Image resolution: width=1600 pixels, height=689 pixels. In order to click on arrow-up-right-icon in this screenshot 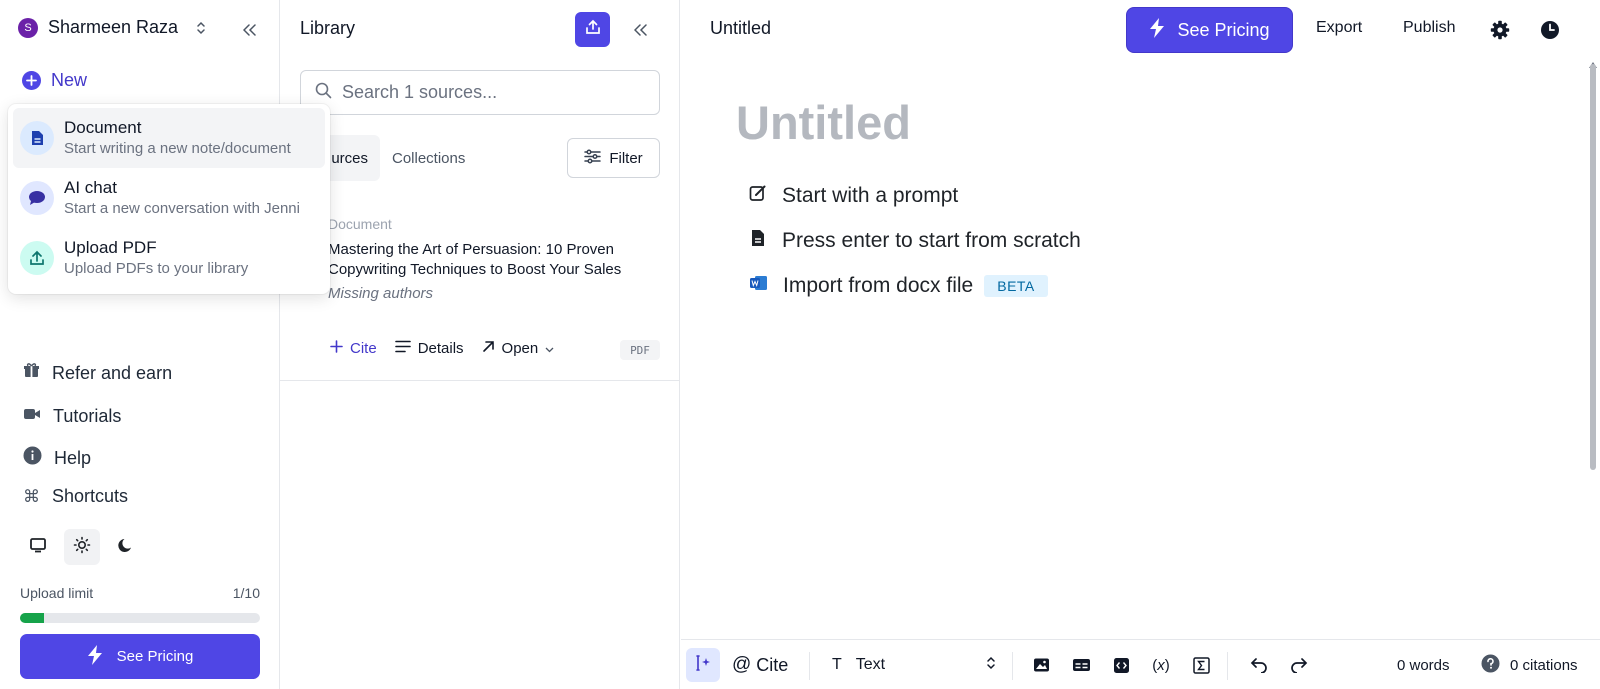, I will do `click(488, 348)`.